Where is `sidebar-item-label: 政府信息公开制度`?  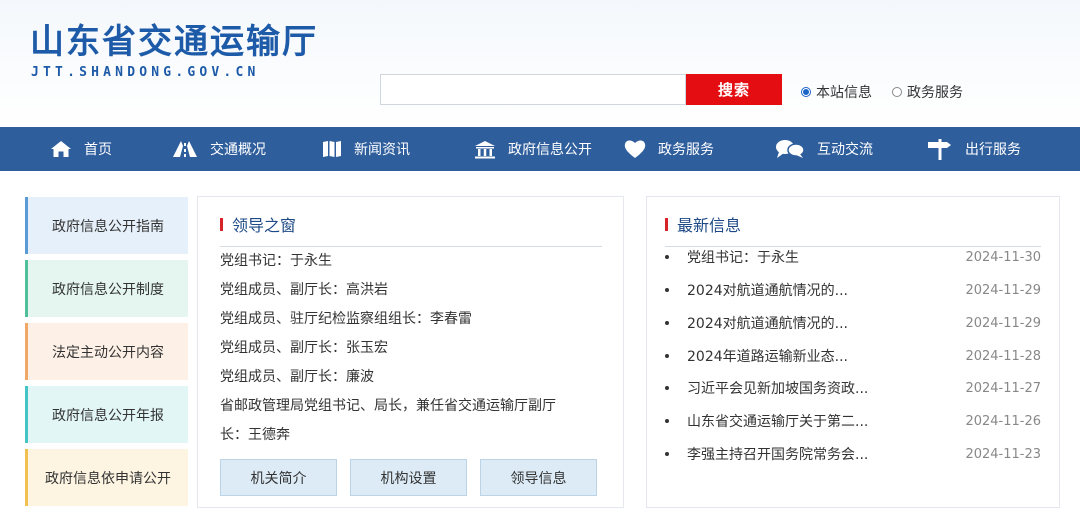
sidebar-item-label: 政府信息公开制度 is located at coordinates (108, 289).